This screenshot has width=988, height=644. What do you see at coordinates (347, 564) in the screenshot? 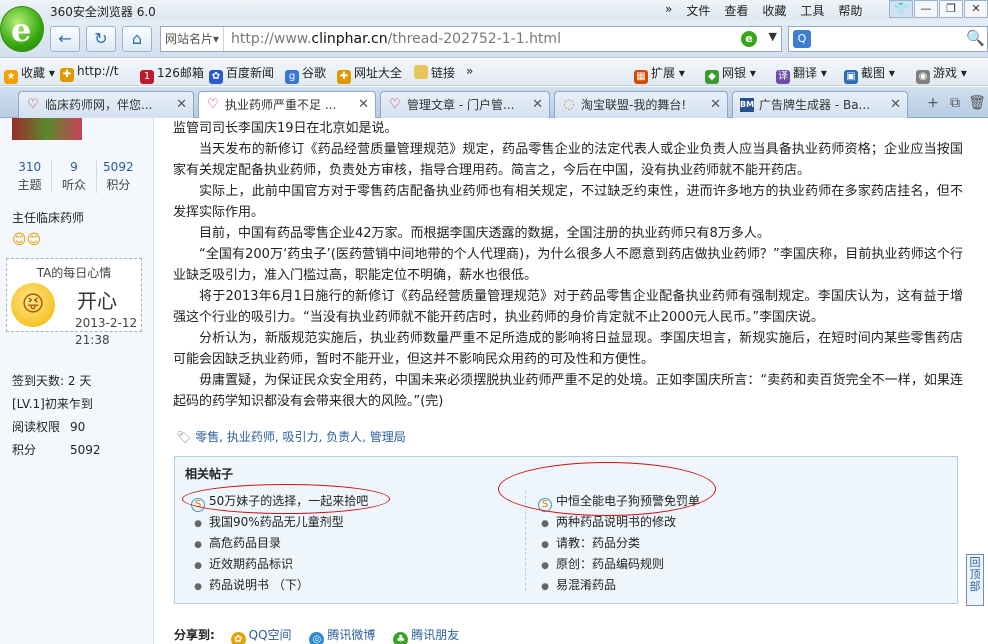
I see `list-item: ● 近效期药品标识` at bounding box center [347, 564].